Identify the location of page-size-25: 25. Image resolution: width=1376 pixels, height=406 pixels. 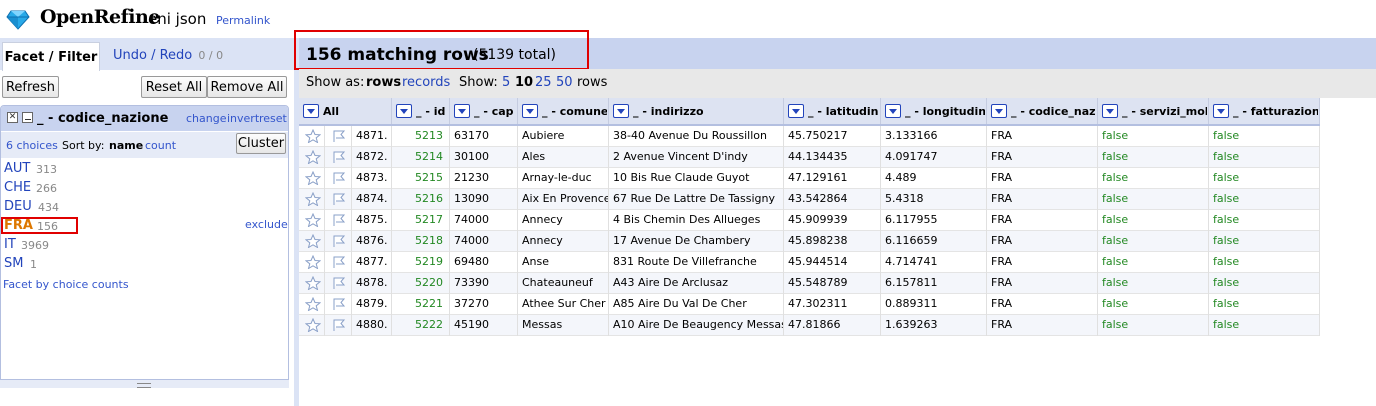
(543, 82).